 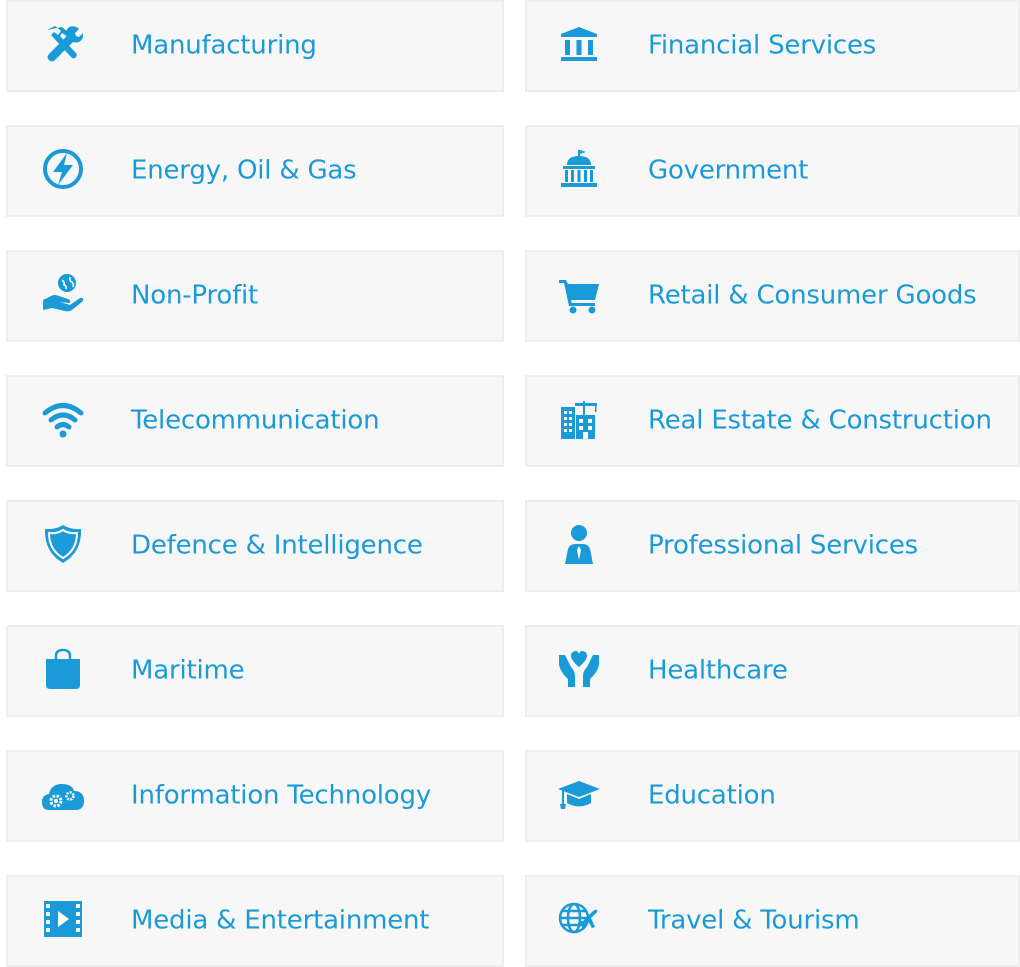 I want to click on industry-label: Professional Services, so click(x=783, y=545).